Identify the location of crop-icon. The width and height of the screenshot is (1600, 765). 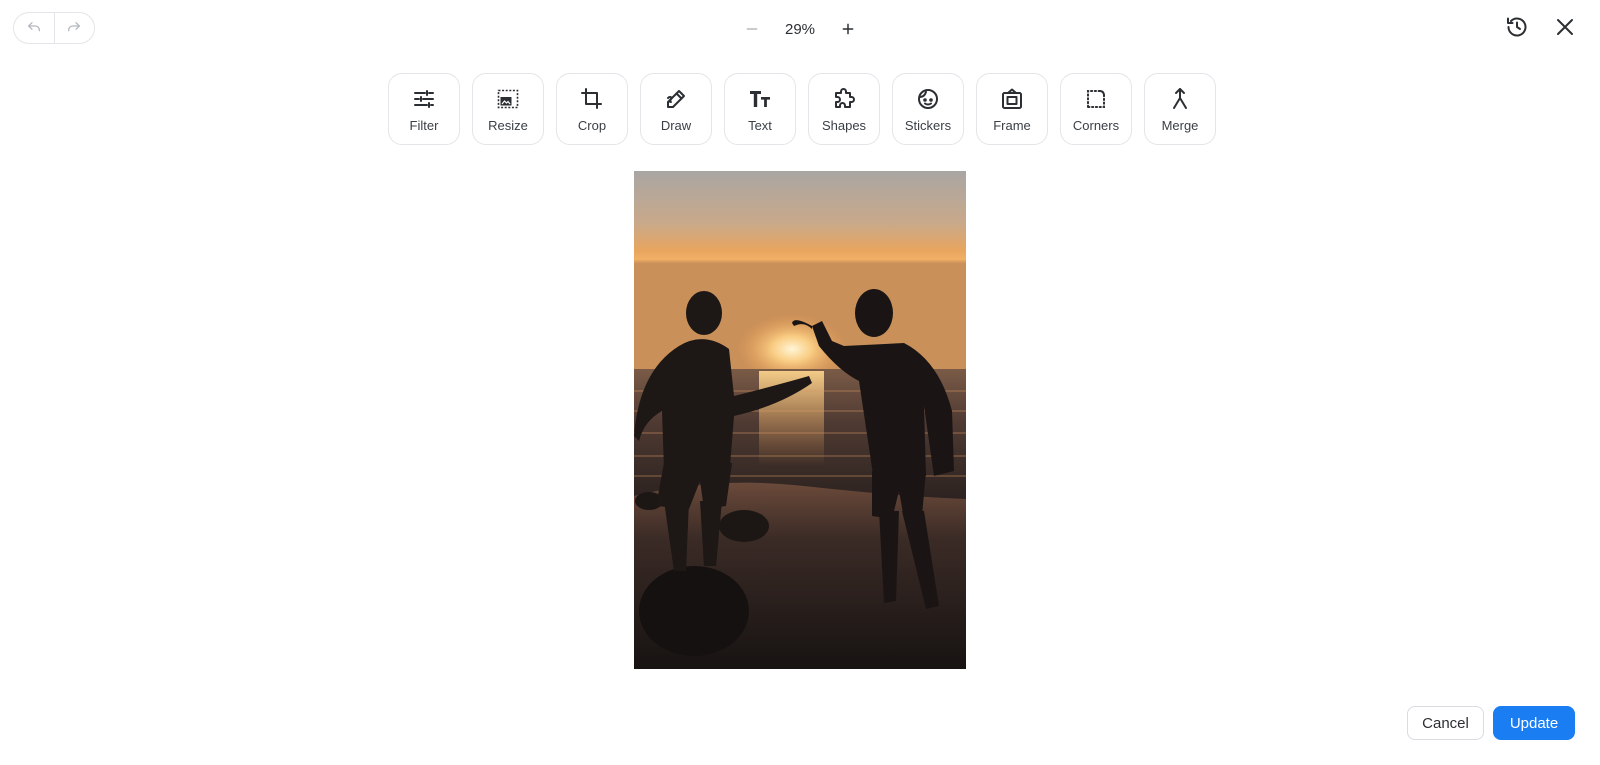
(591, 98).